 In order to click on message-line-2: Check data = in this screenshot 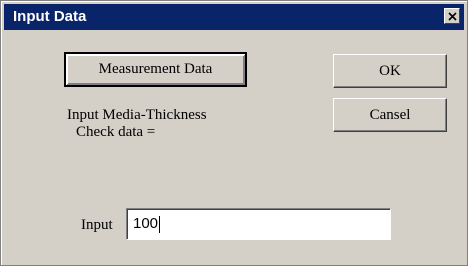, I will do `click(116, 132)`.